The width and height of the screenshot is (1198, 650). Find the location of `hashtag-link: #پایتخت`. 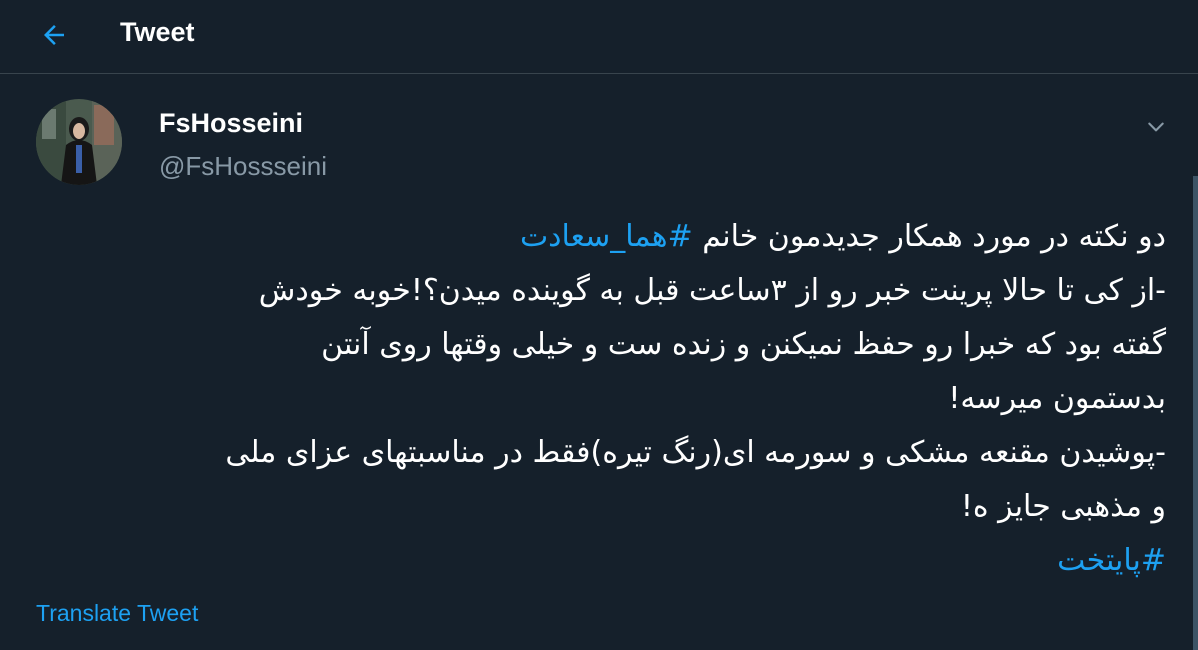

hashtag-link: #پایتخت is located at coordinates (1111, 560).